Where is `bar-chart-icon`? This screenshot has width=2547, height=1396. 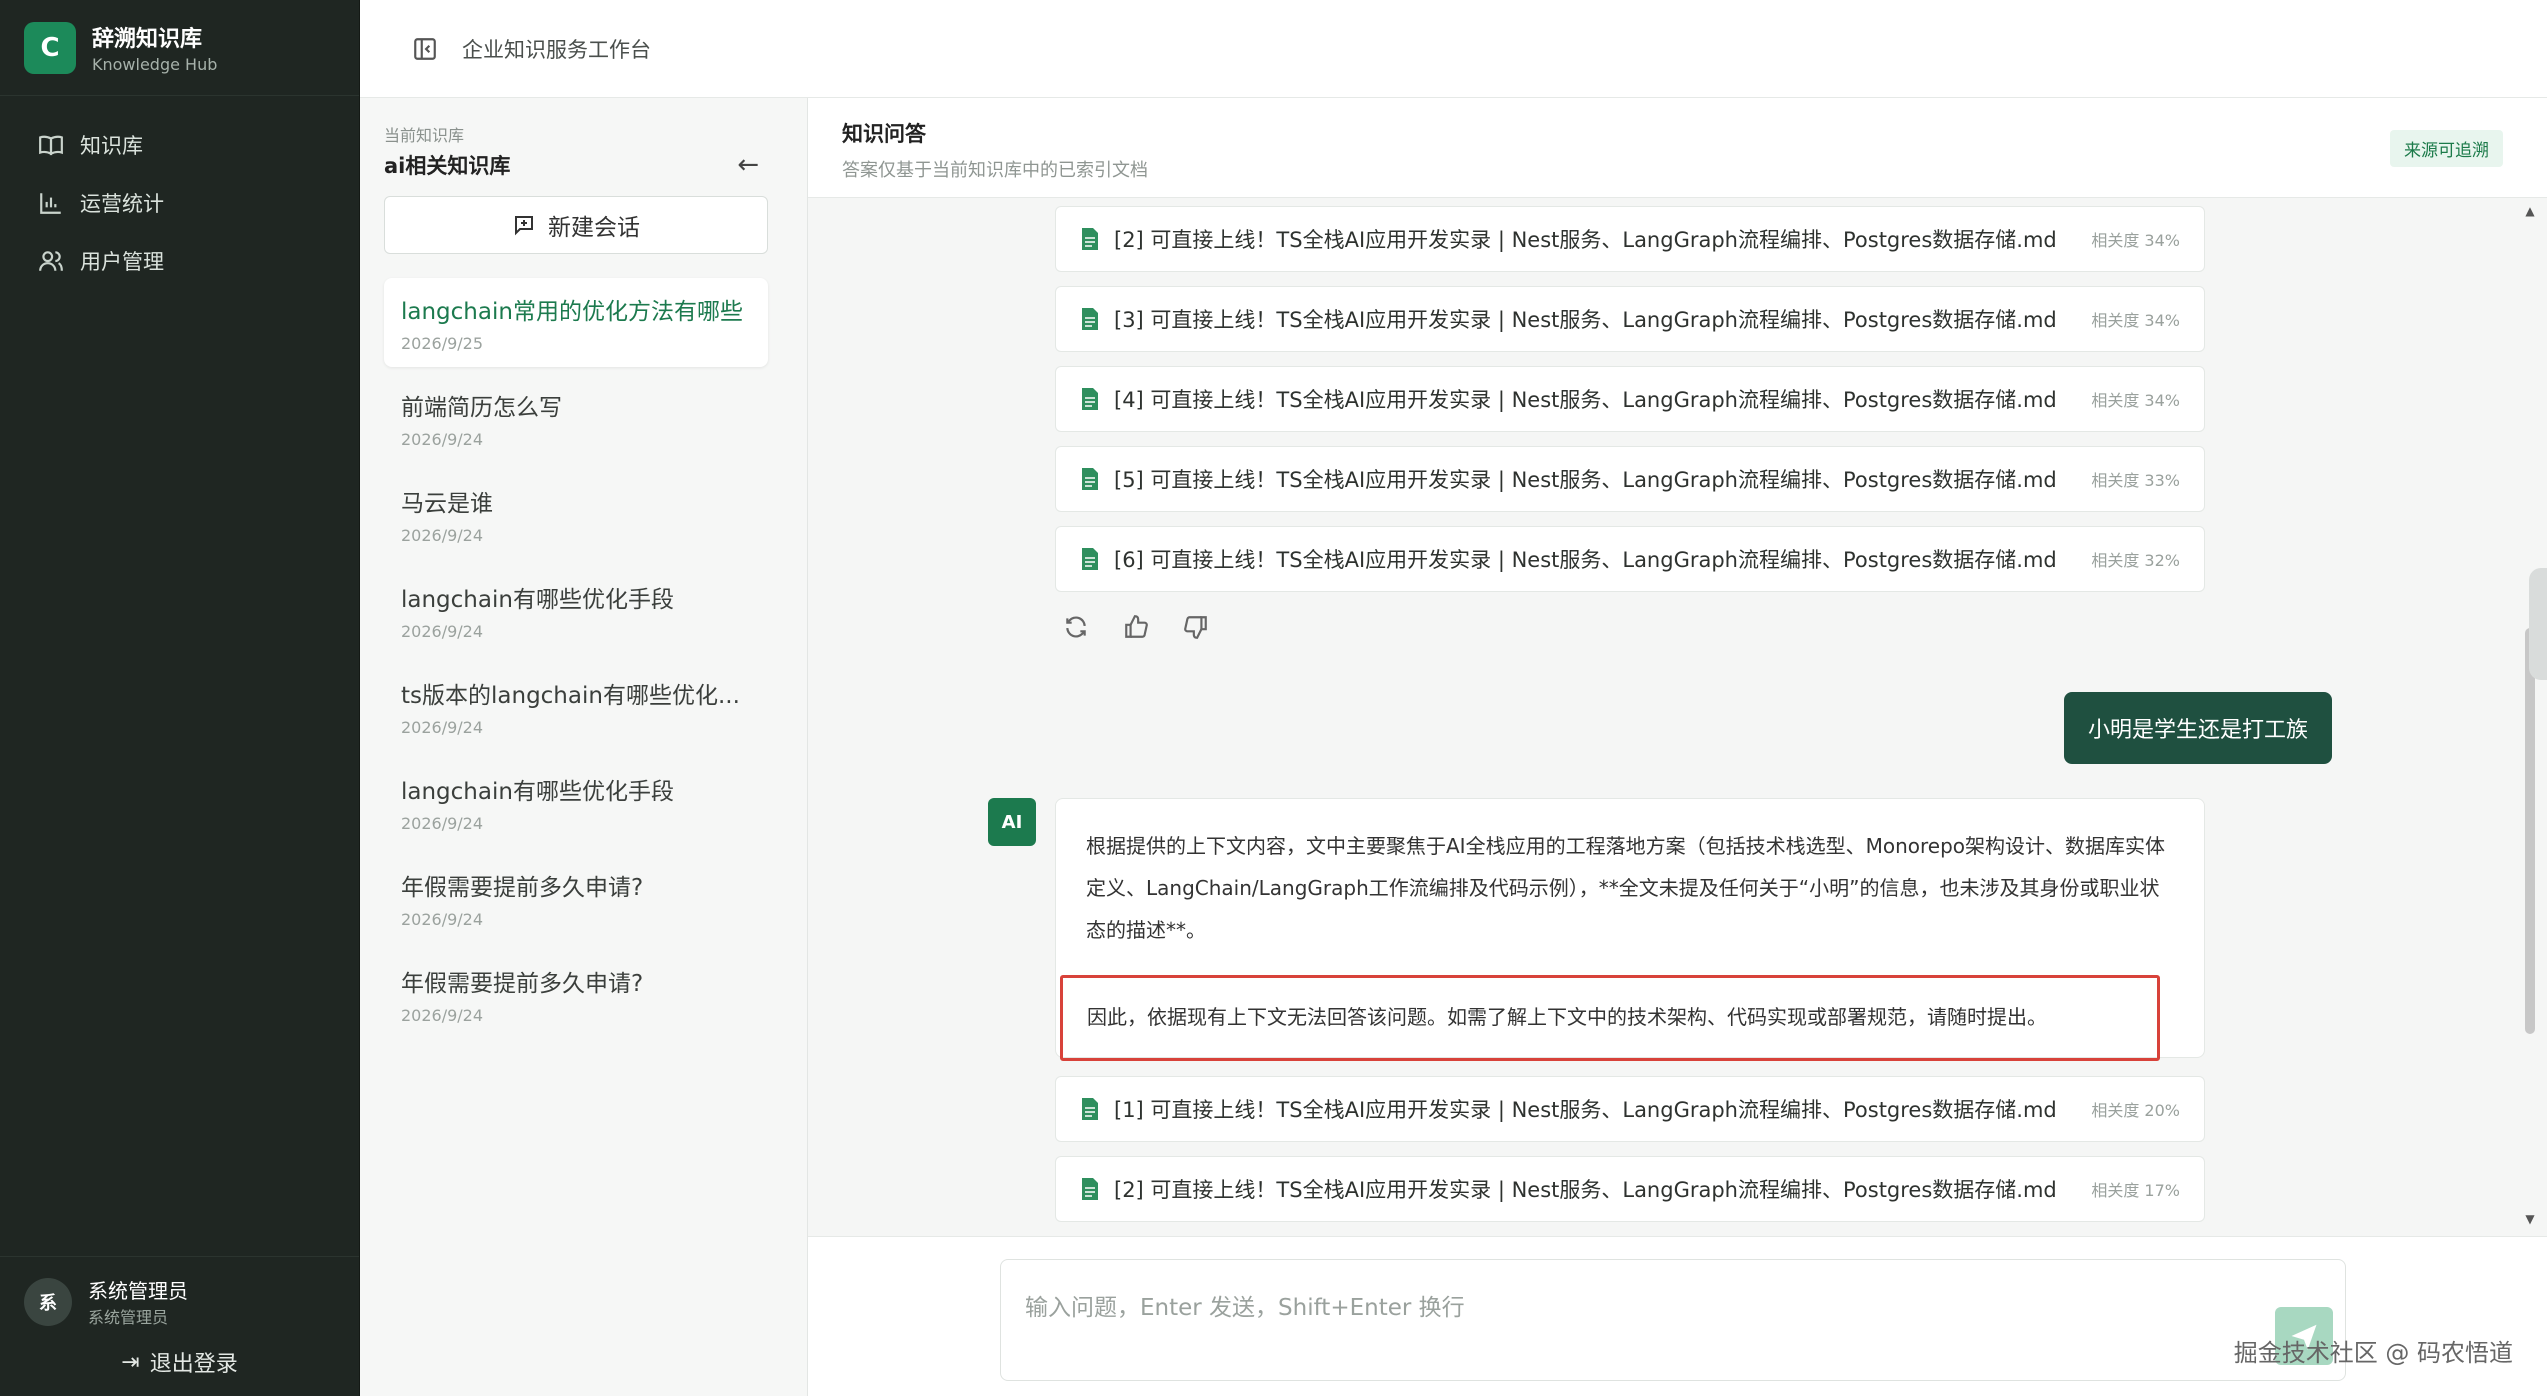 bar-chart-icon is located at coordinates (50, 203).